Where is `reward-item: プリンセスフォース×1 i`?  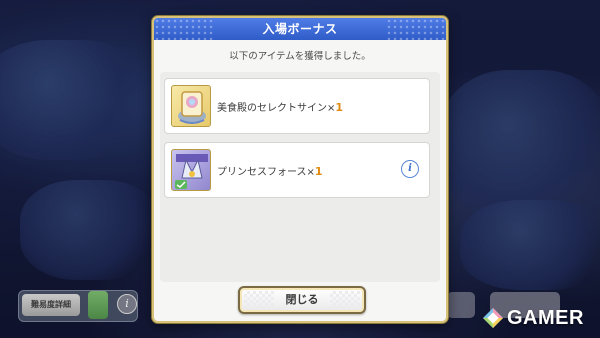 reward-item: プリンセスフォース×1 i is located at coordinates (297, 170).